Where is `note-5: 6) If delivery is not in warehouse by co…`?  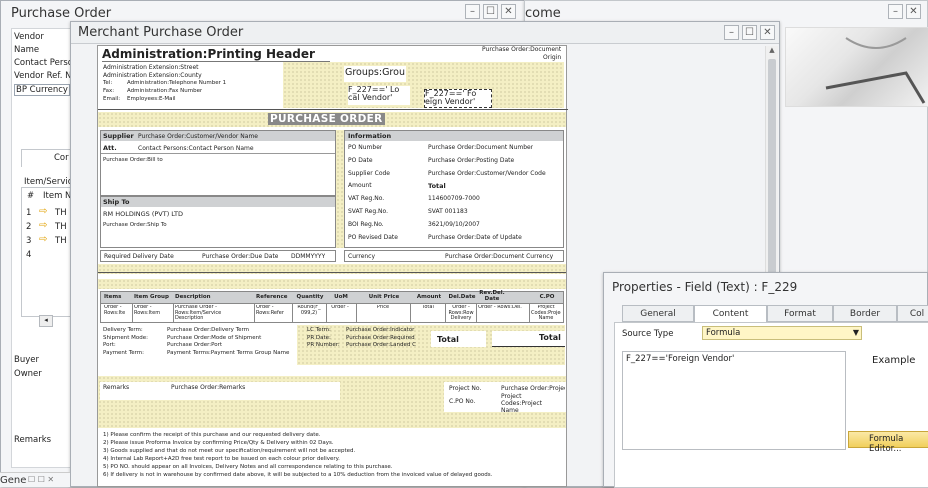 note-5: 6) If delivery is not in warehouse by co… is located at coordinates (333, 475).